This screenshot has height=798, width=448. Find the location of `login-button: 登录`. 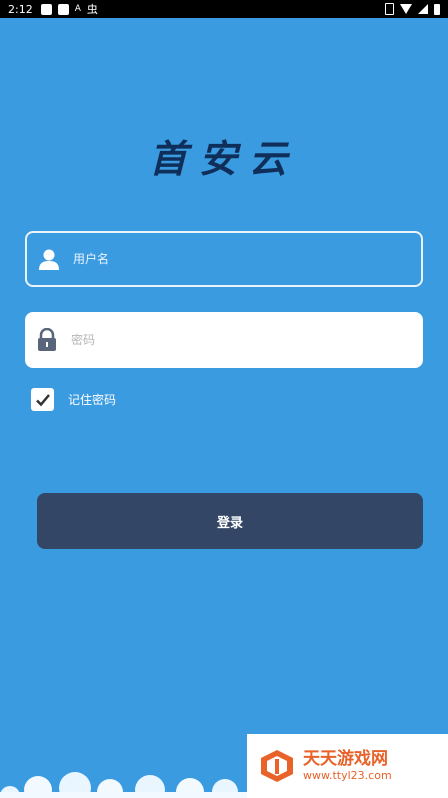

login-button: 登录 is located at coordinates (230, 521).